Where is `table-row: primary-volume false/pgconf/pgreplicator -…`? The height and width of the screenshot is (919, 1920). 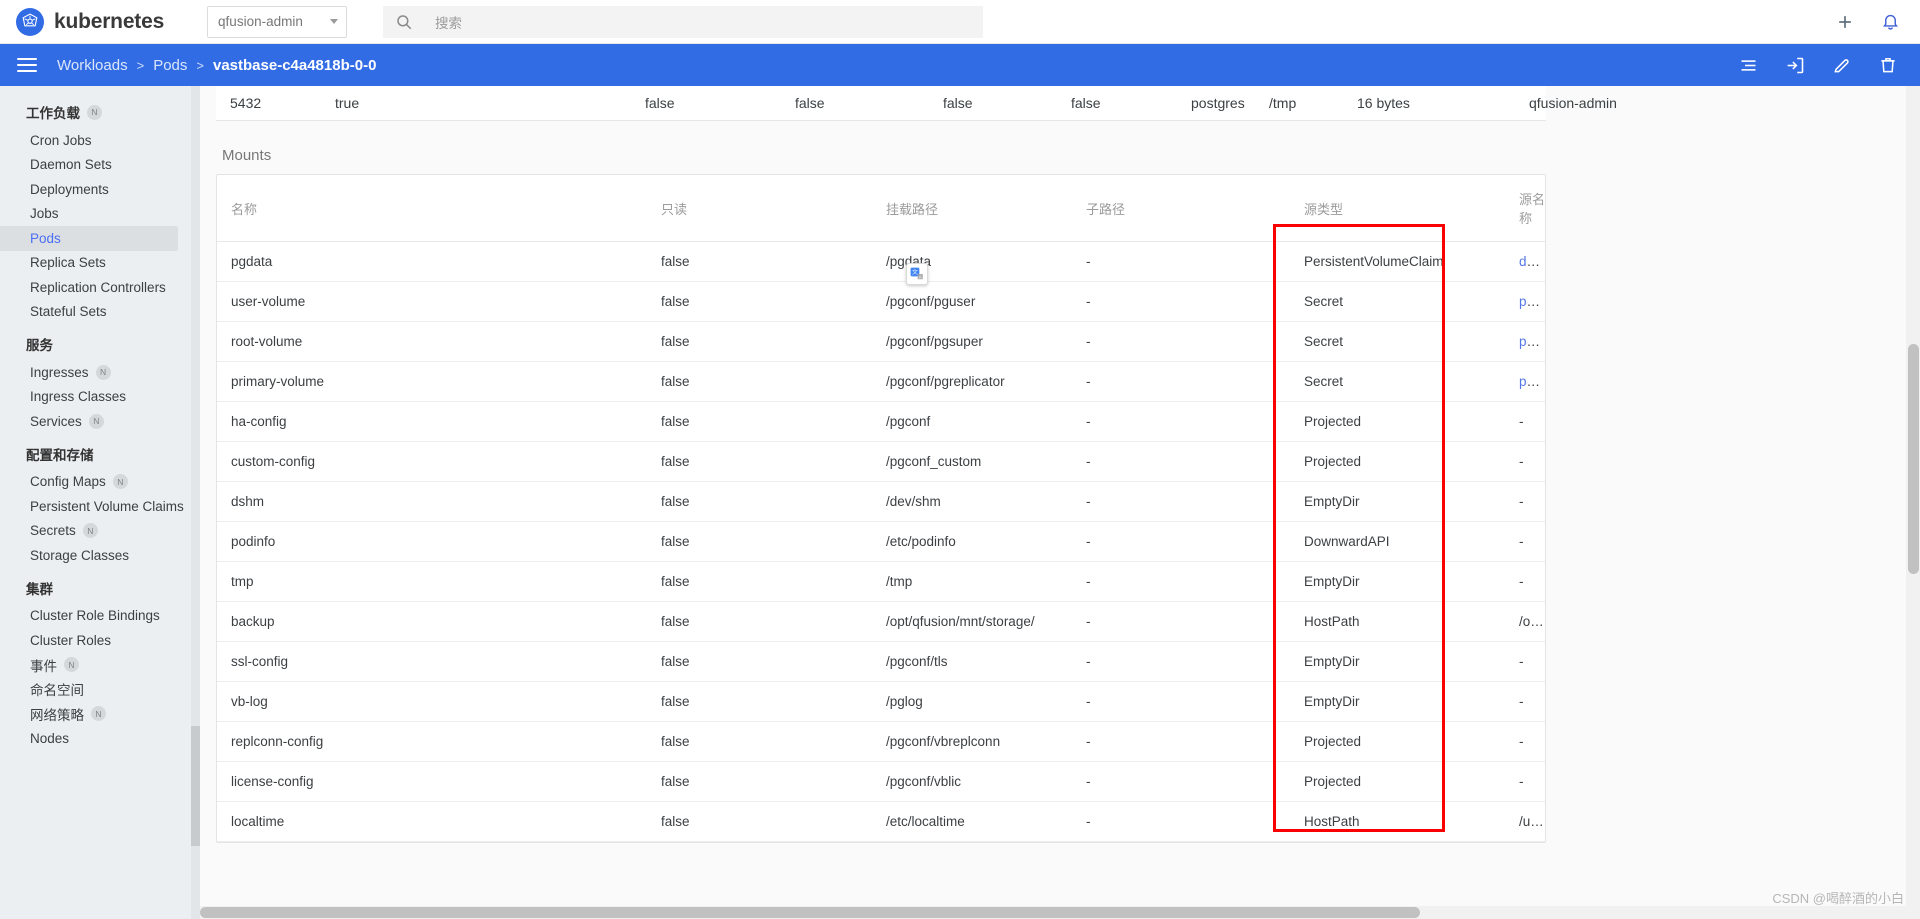
table-row: primary-volume false/pgconf/pgreplicator -… is located at coordinates (881, 381).